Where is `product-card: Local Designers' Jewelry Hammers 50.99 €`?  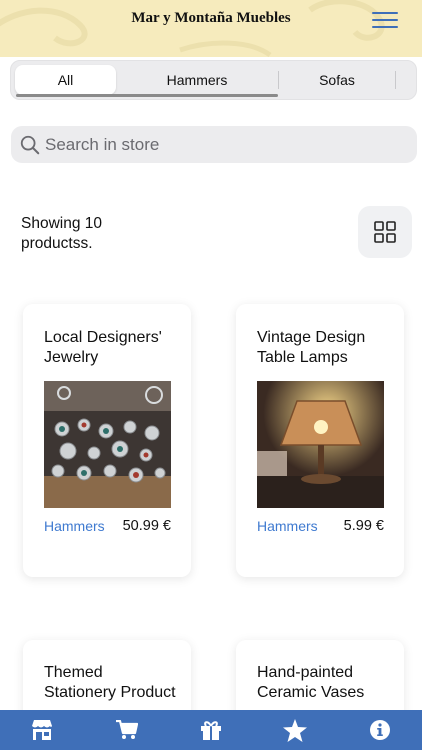 product-card: Local Designers' Jewelry Hammers 50.99 € is located at coordinates (107, 440).